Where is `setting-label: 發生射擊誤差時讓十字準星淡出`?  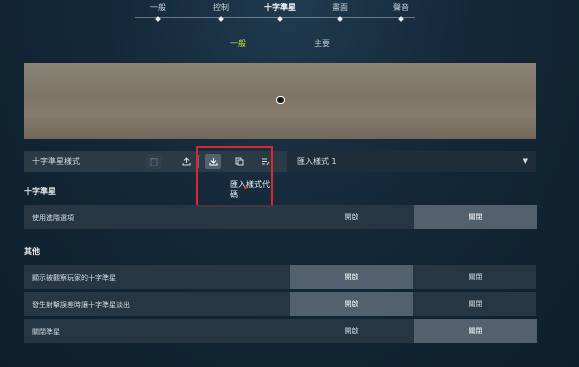
setting-label: 發生射擊誤差時讓十字準星淡出 is located at coordinates (81, 305).